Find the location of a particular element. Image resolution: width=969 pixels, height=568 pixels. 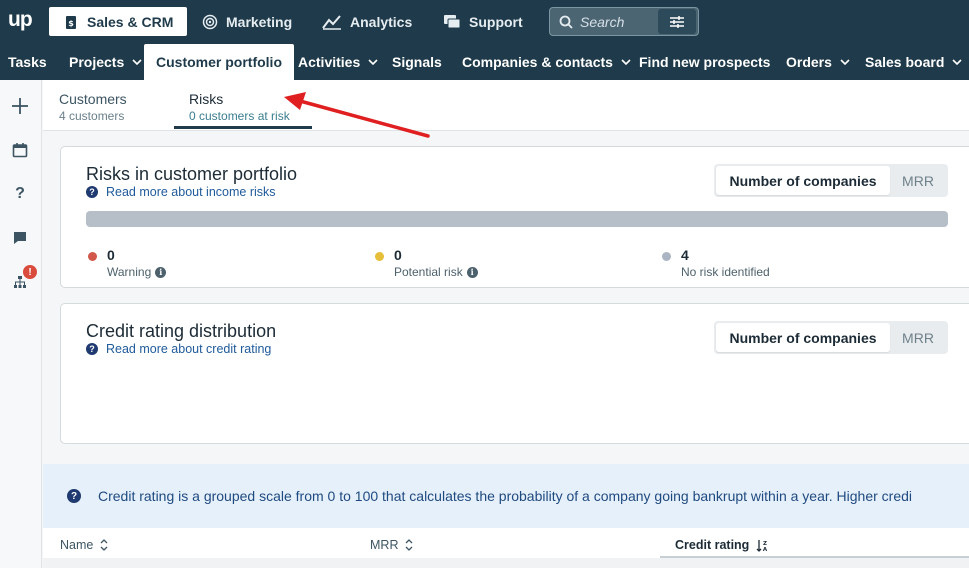

tab-sublabel: 4 customers is located at coordinates (92, 116).